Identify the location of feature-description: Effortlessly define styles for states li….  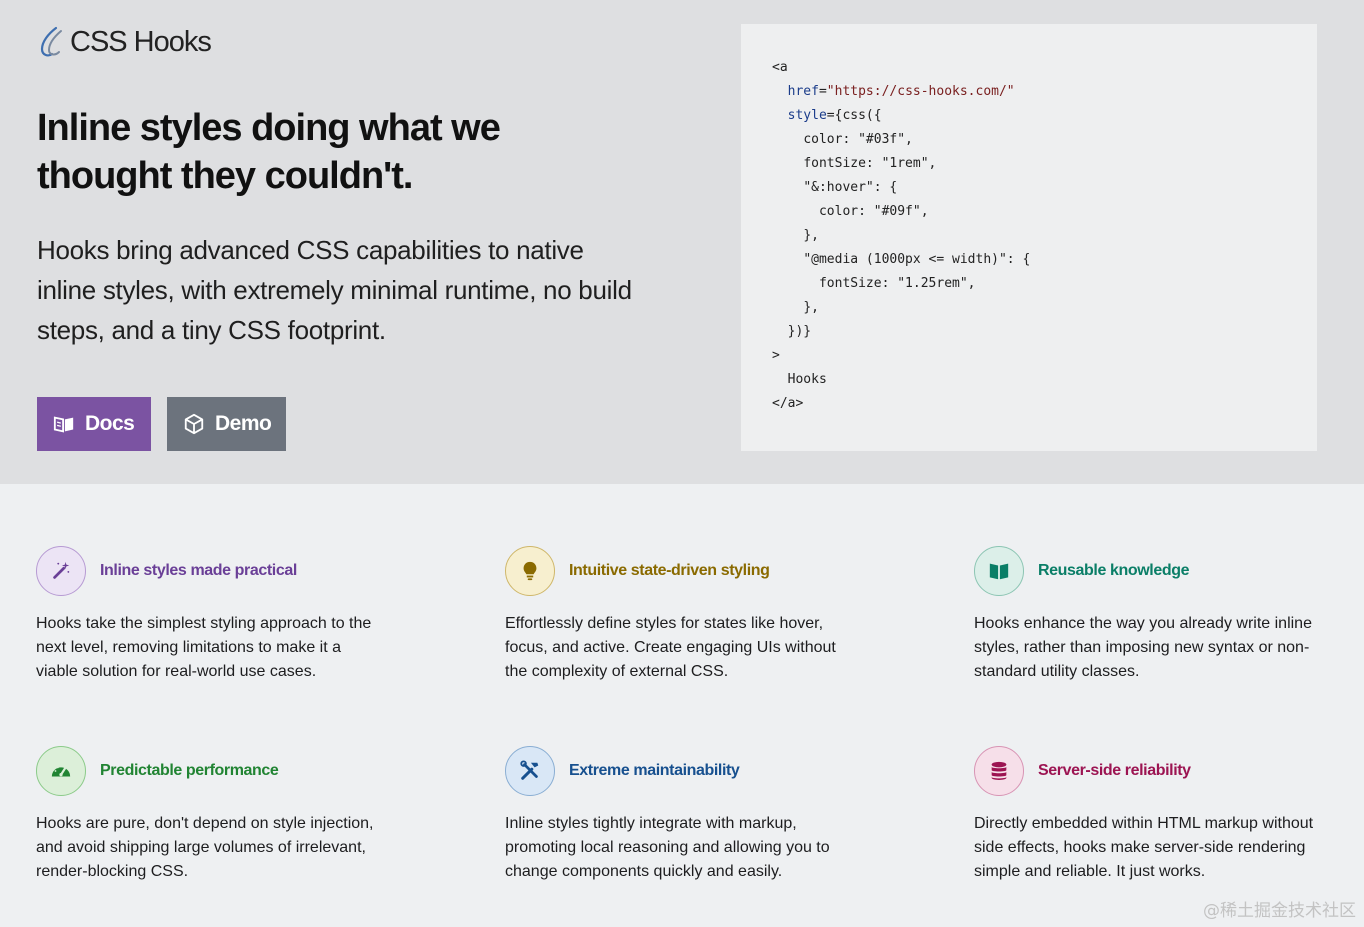
(670, 647).